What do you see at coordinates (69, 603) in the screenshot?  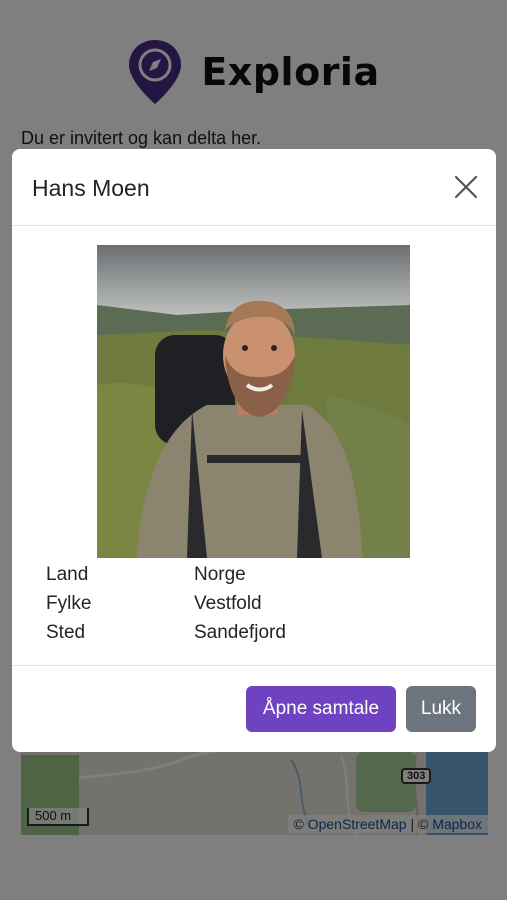 I see `info-label-county: Fylke` at bounding box center [69, 603].